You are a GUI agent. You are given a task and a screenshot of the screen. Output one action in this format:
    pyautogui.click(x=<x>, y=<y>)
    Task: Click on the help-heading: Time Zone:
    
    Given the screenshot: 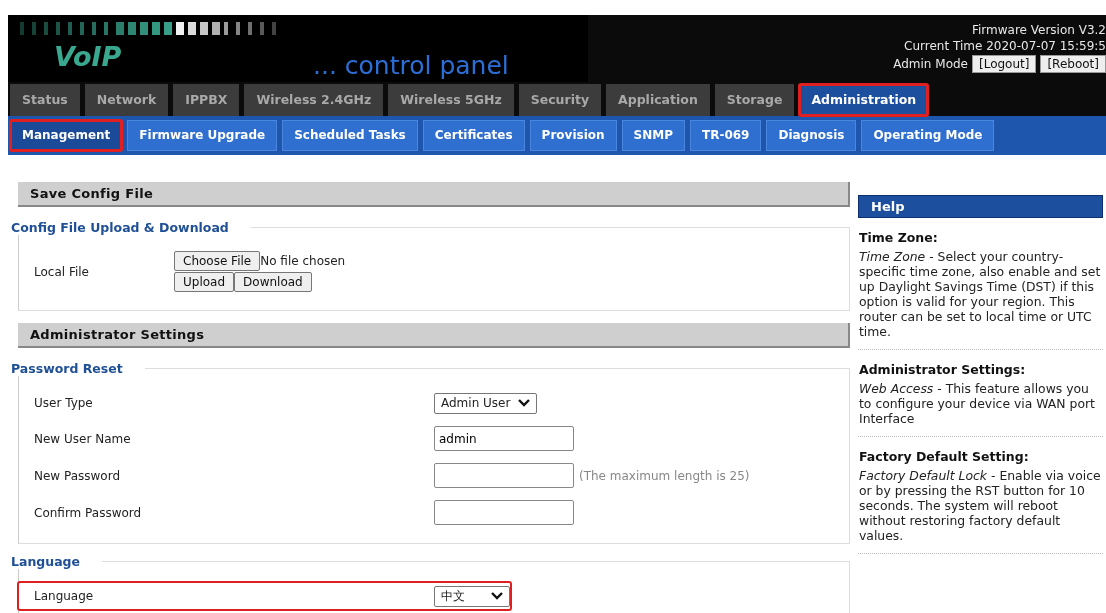 What is the action you would take?
    pyautogui.click(x=899, y=237)
    